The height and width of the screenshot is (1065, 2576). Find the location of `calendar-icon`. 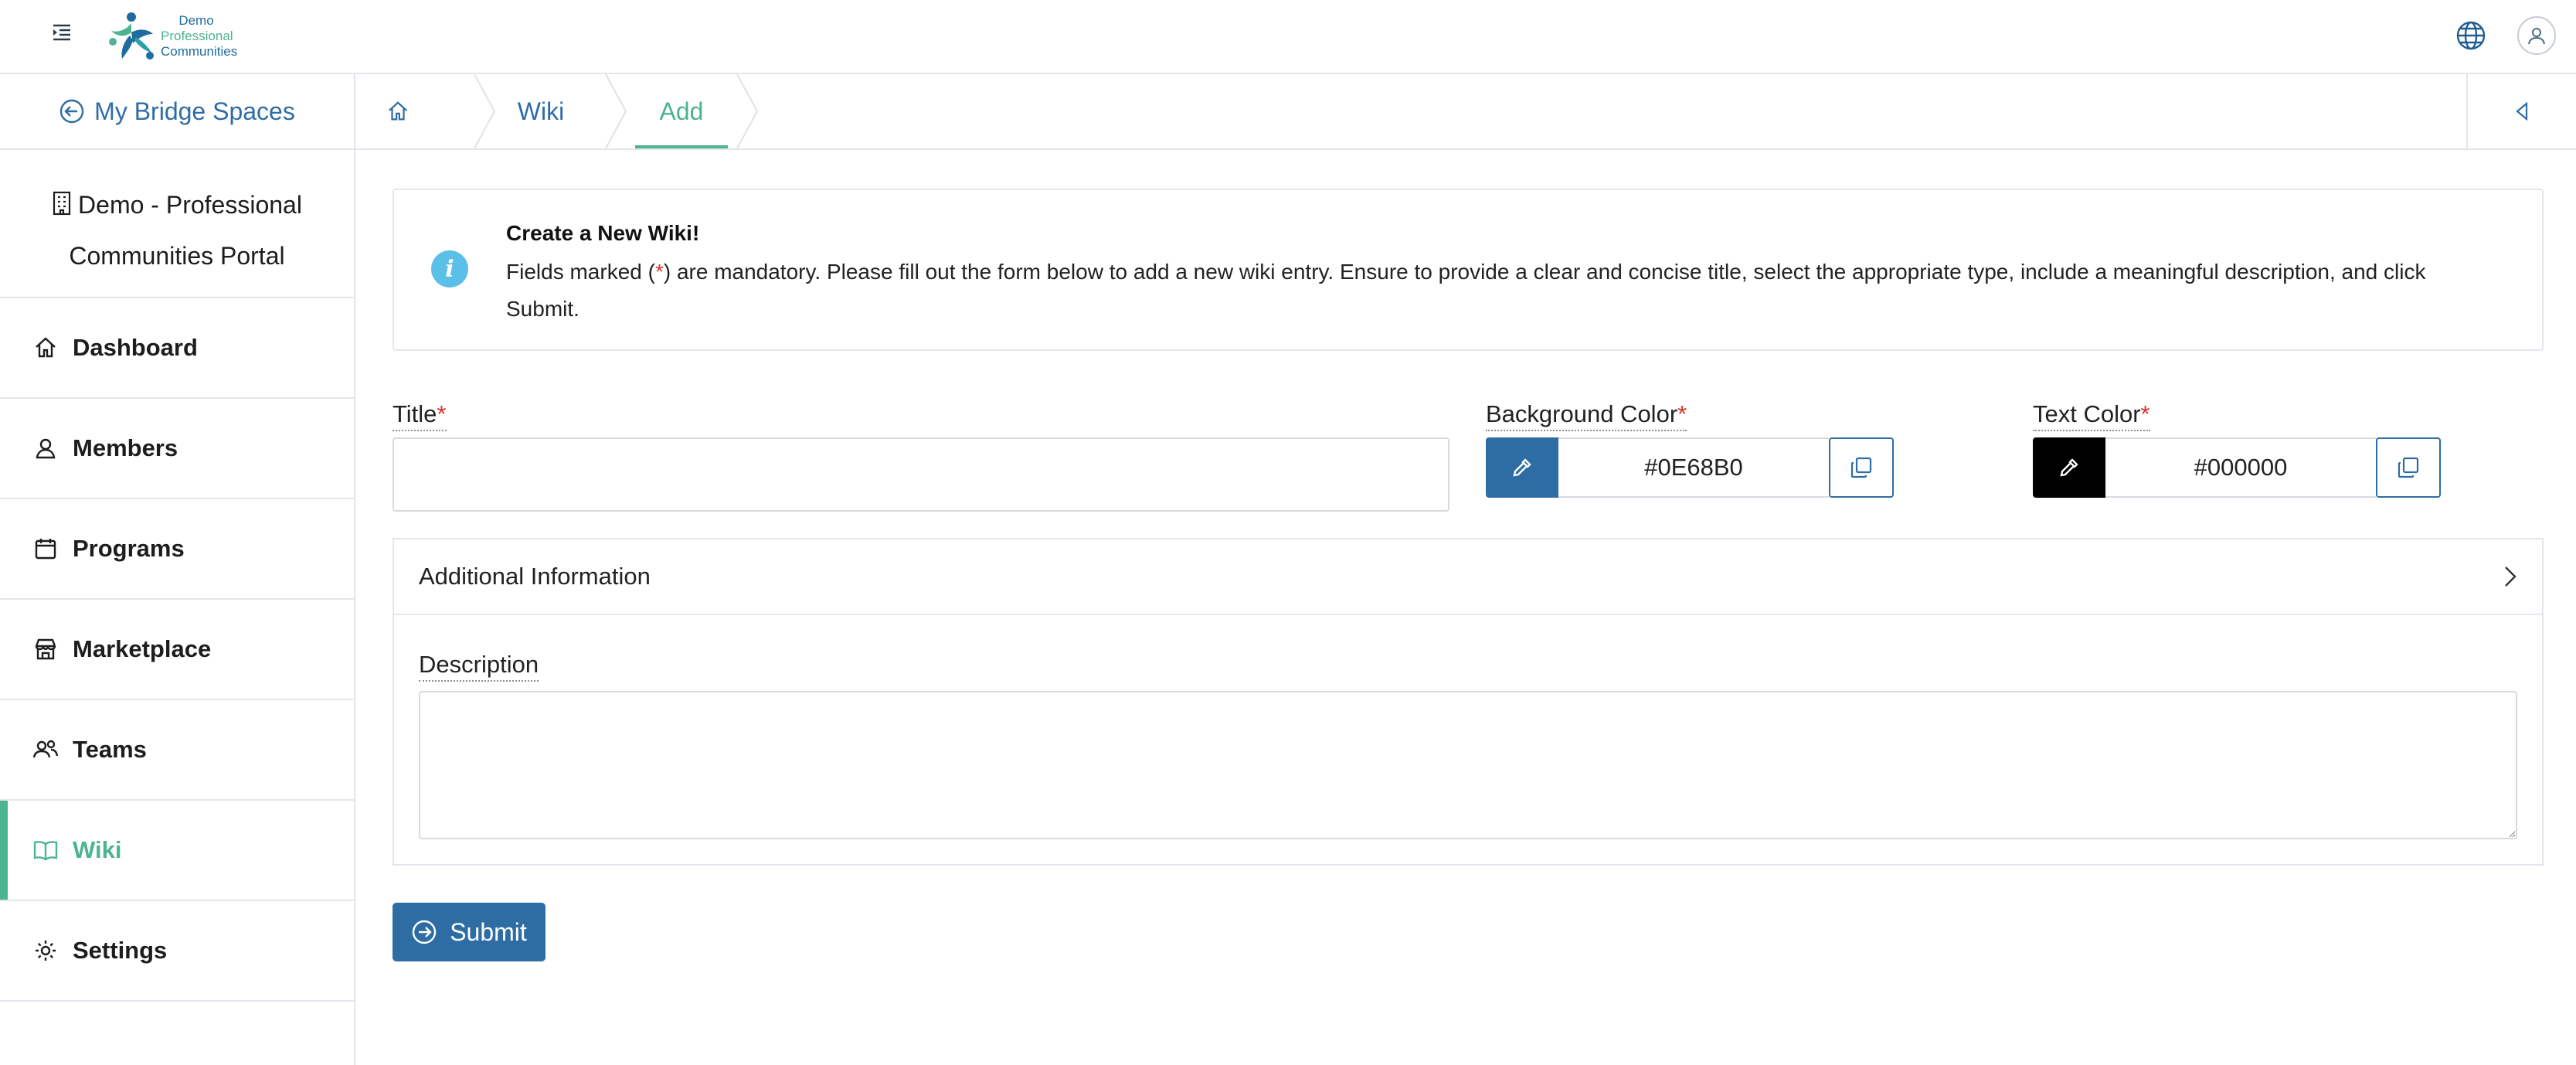

calendar-icon is located at coordinates (45, 549).